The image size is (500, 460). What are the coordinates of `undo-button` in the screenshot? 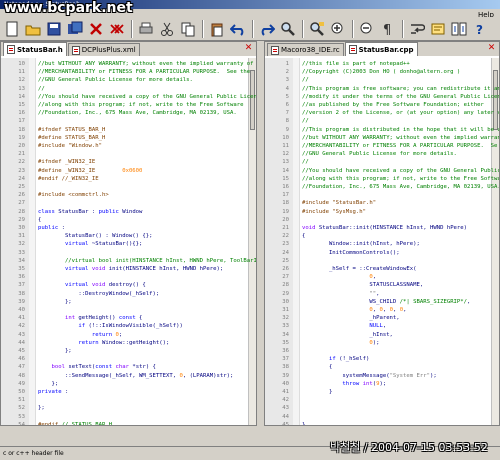 It's located at (238, 29).